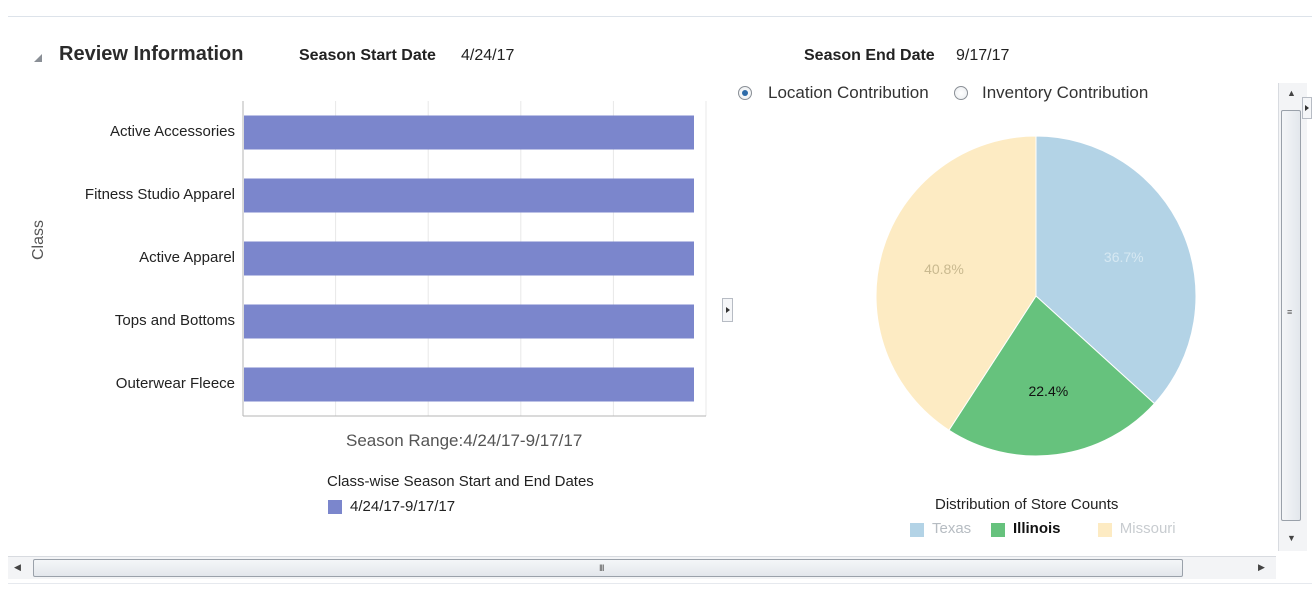 This screenshot has width=1312, height=592. What do you see at coordinates (1291, 93) in the screenshot?
I see `scroll-up-icon: ▲` at bounding box center [1291, 93].